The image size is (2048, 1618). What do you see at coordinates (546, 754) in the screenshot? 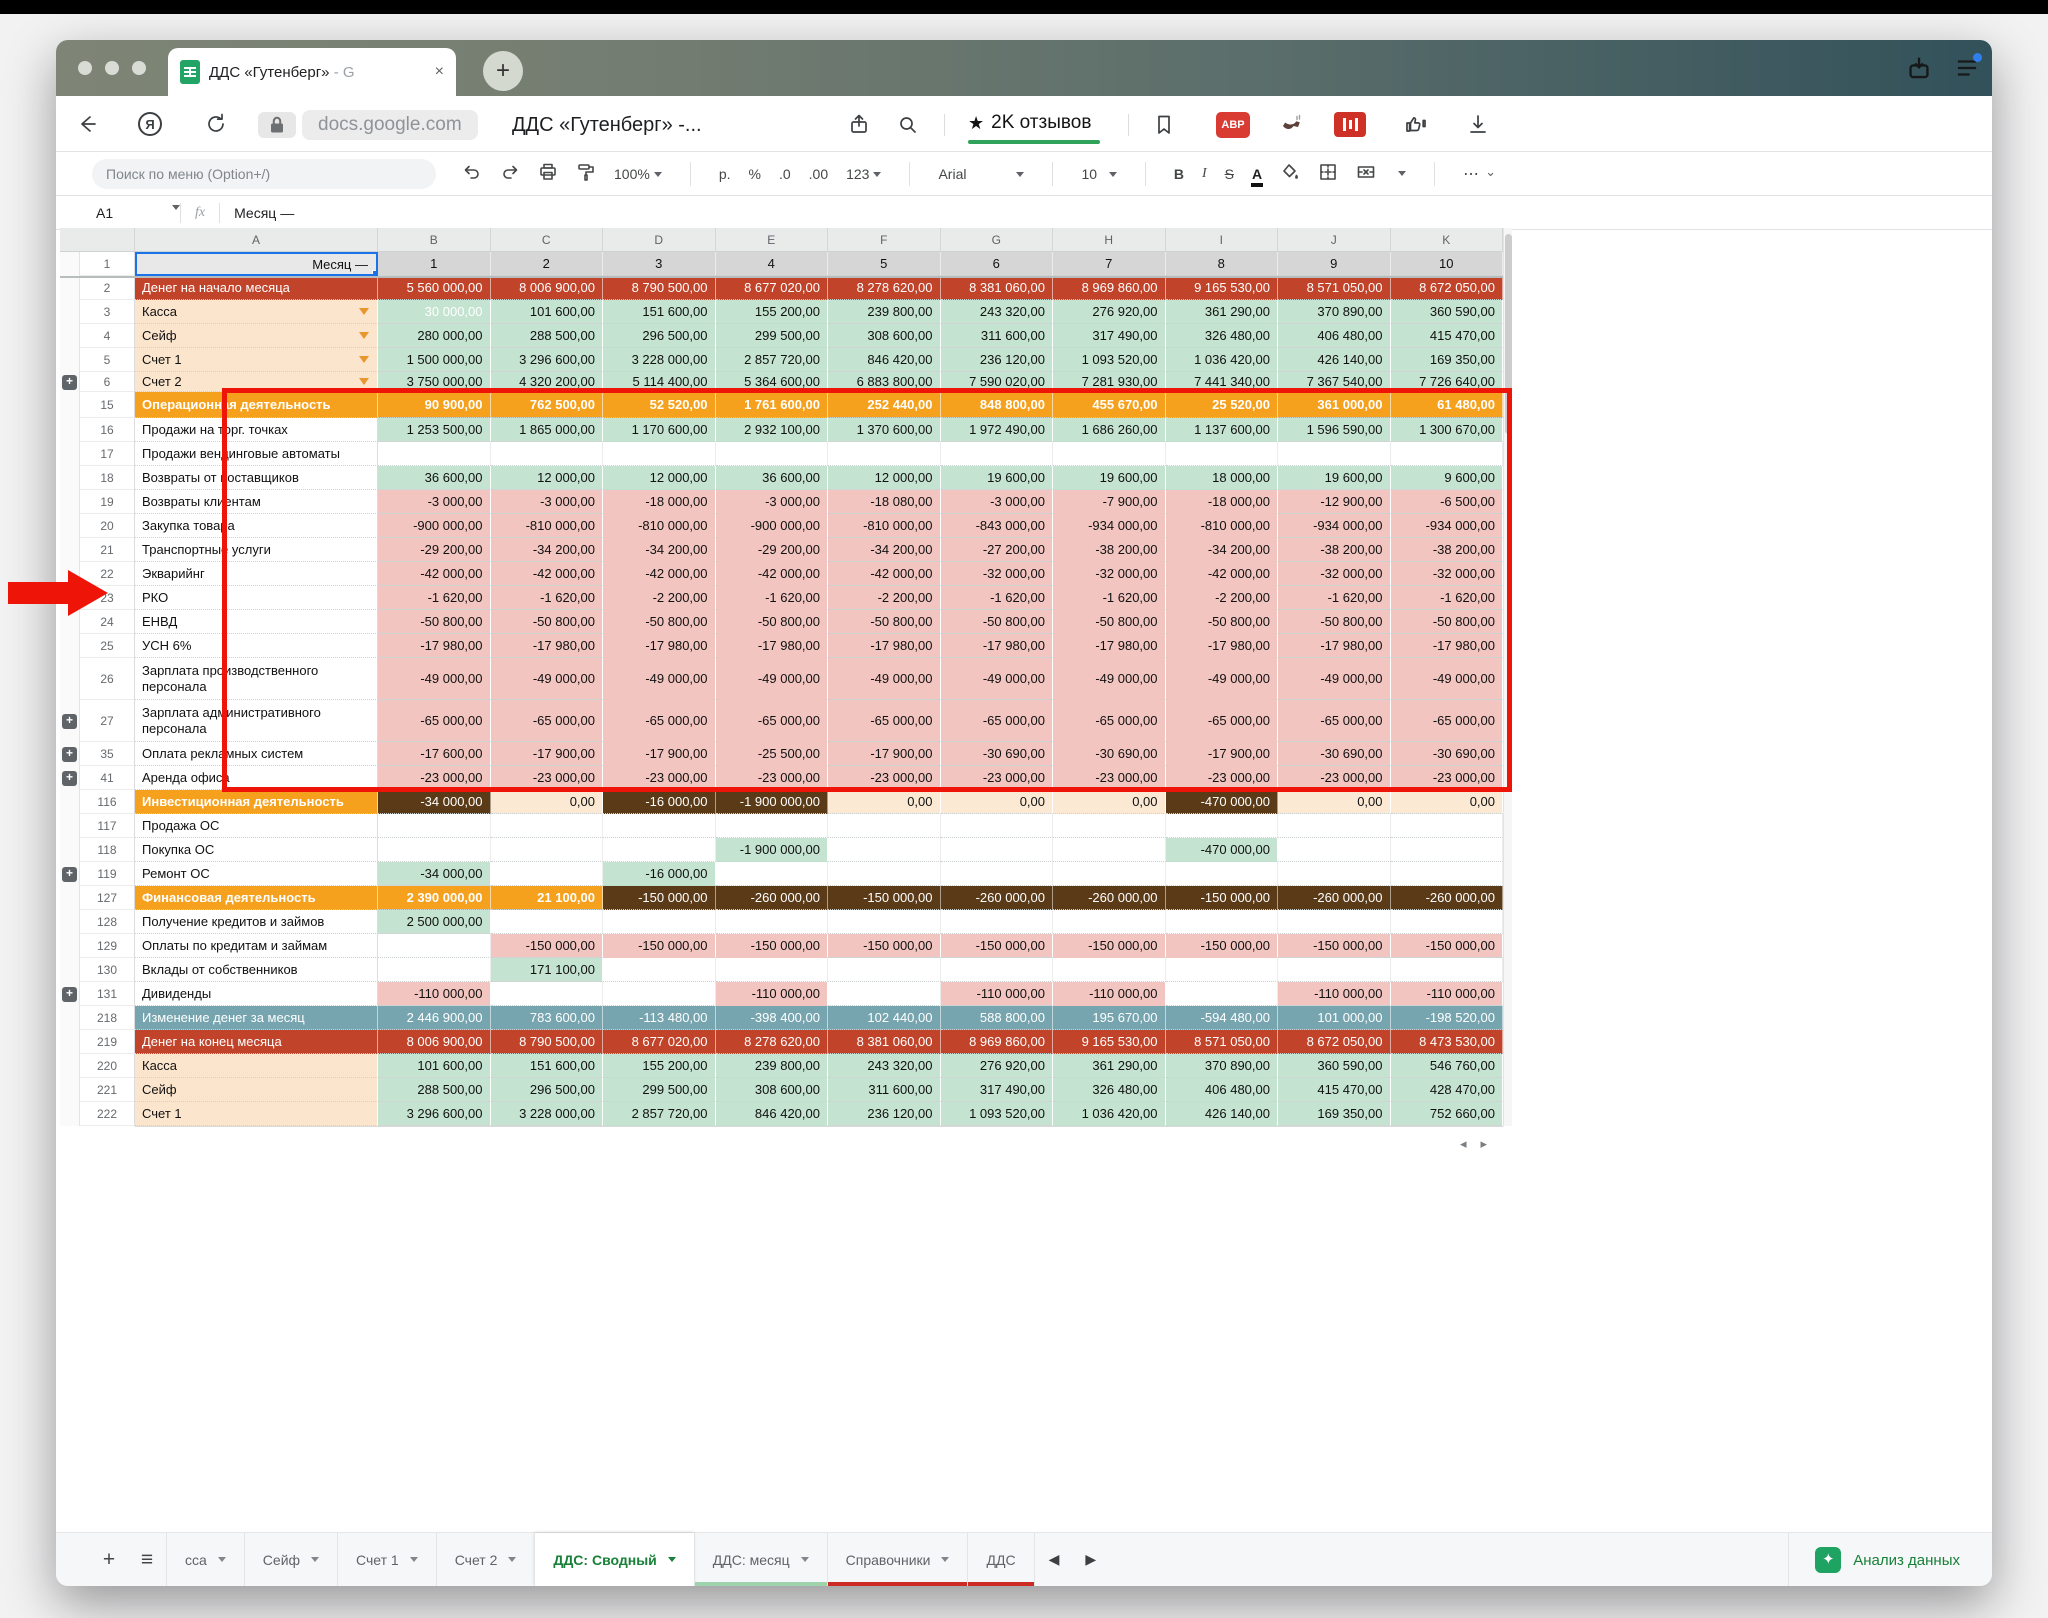
I see `grid-cell: -17 900,00` at bounding box center [546, 754].